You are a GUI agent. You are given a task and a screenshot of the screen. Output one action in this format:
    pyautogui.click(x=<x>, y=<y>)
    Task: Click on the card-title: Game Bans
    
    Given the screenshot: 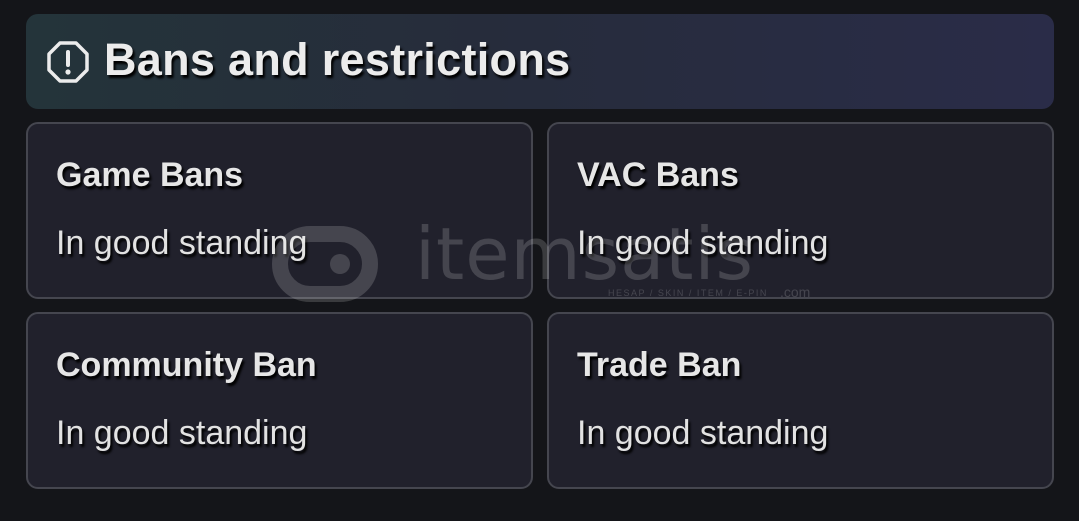 What is the action you would take?
    pyautogui.click(x=150, y=175)
    